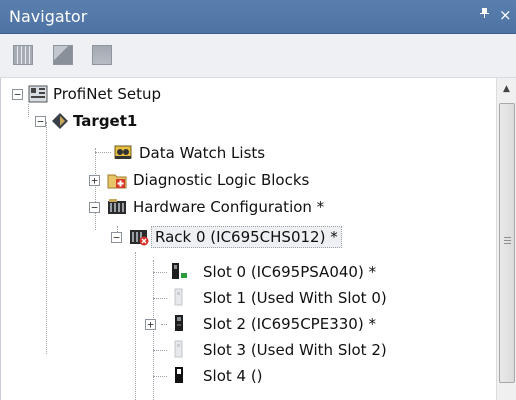 Image resolution: width=516 pixels, height=400 pixels. Describe the element at coordinates (506, 89) in the screenshot. I see `scroll-up-icon: ▲` at that location.